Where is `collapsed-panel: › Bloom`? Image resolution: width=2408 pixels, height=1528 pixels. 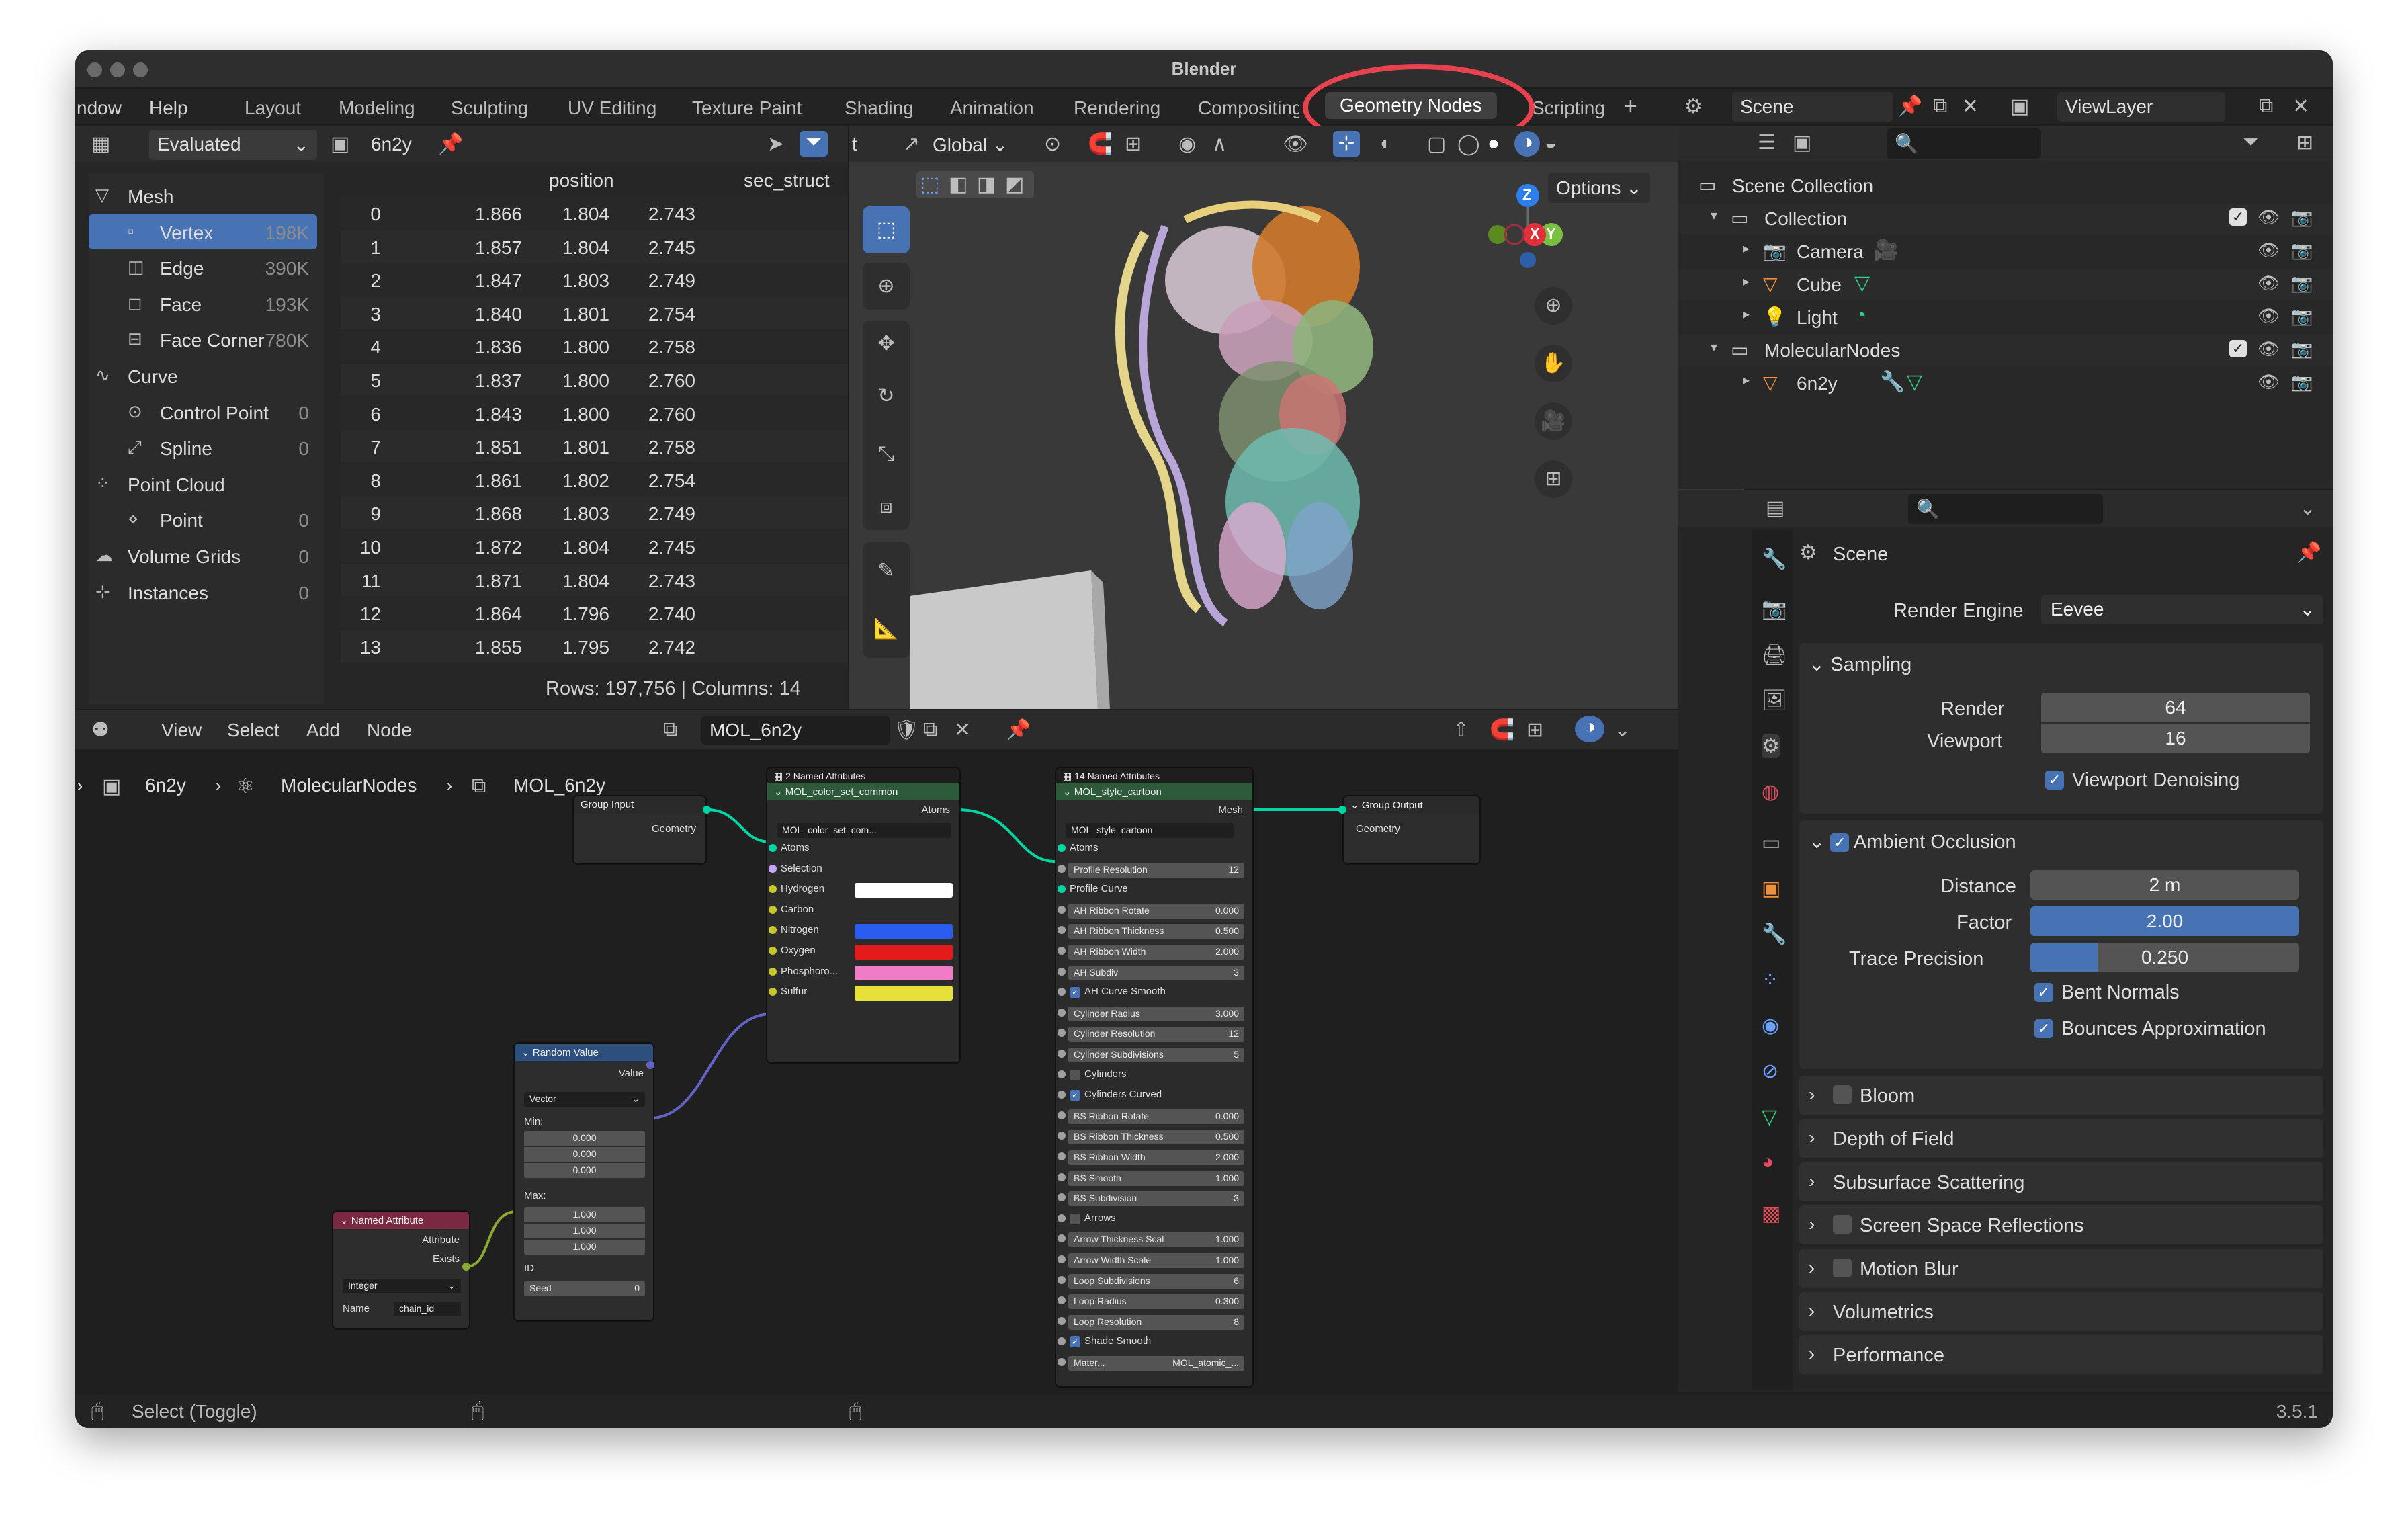 collapsed-panel: › Bloom is located at coordinates (2061, 1096).